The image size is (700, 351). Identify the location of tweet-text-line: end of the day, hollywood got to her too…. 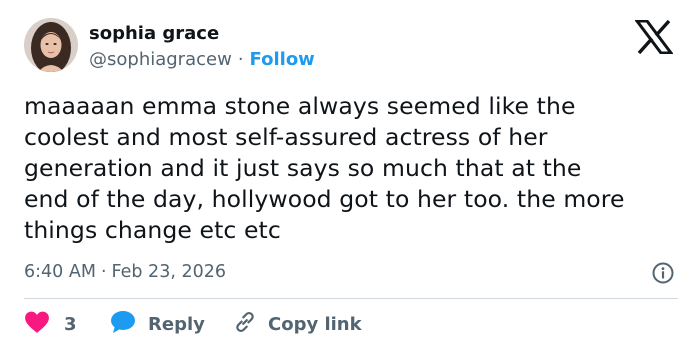
(324, 199).